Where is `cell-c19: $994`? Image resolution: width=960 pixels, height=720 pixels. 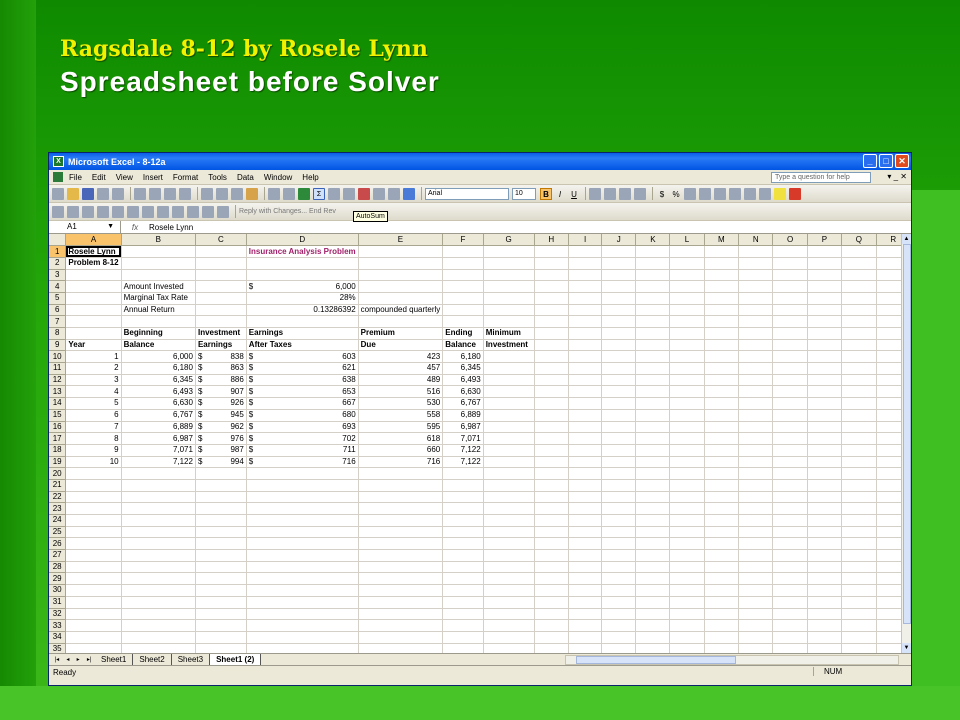 cell-c19: $994 is located at coordinates (221, 462).